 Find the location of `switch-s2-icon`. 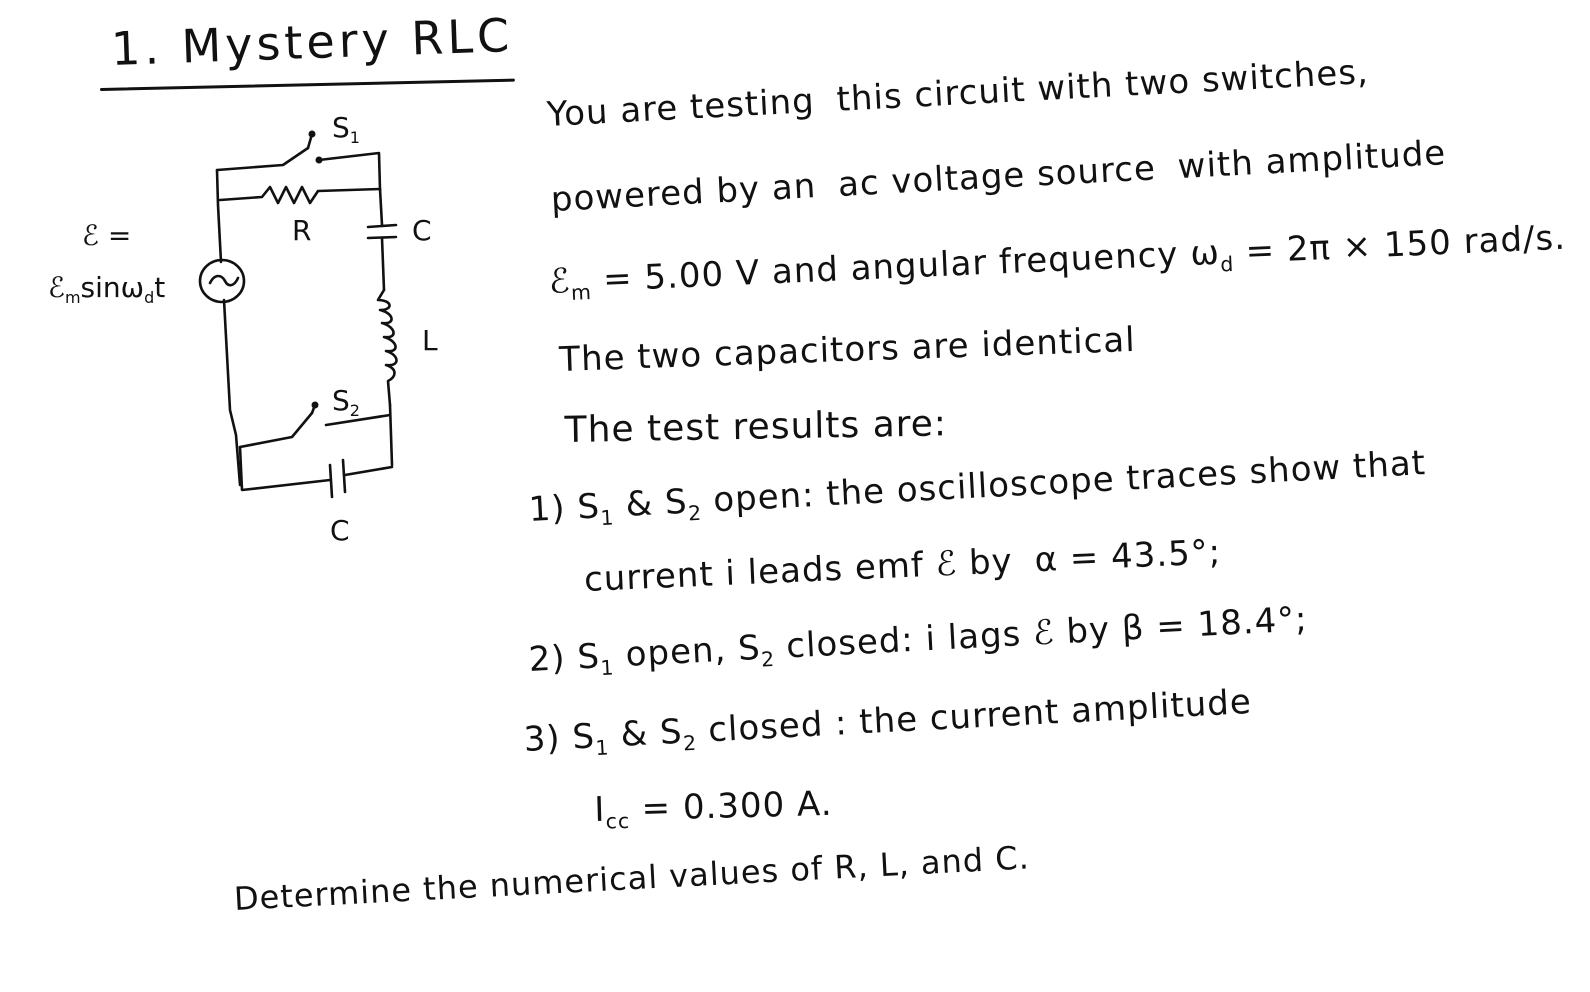

switch-s2-icon is located at coordinates (315, 425).